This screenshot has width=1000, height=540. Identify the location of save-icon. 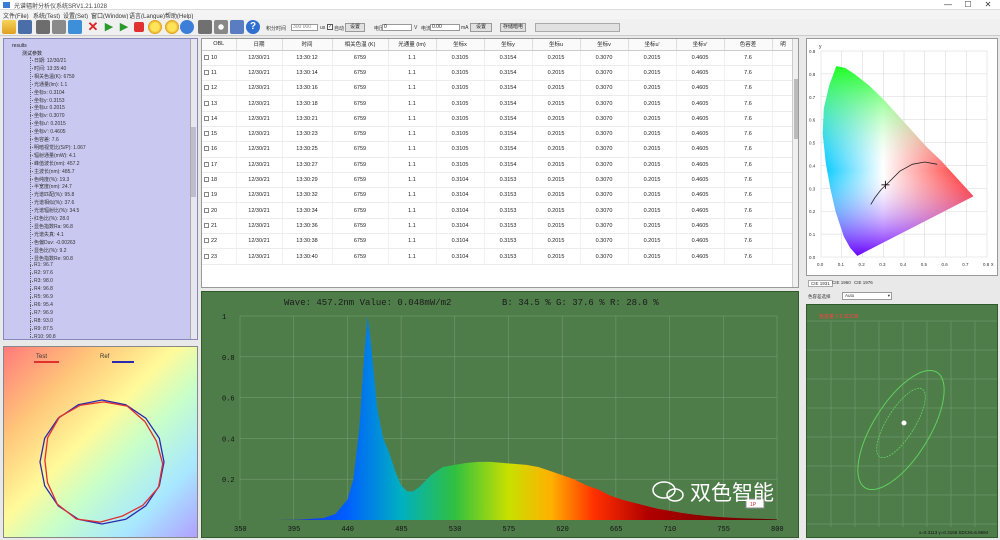
(25, 27).